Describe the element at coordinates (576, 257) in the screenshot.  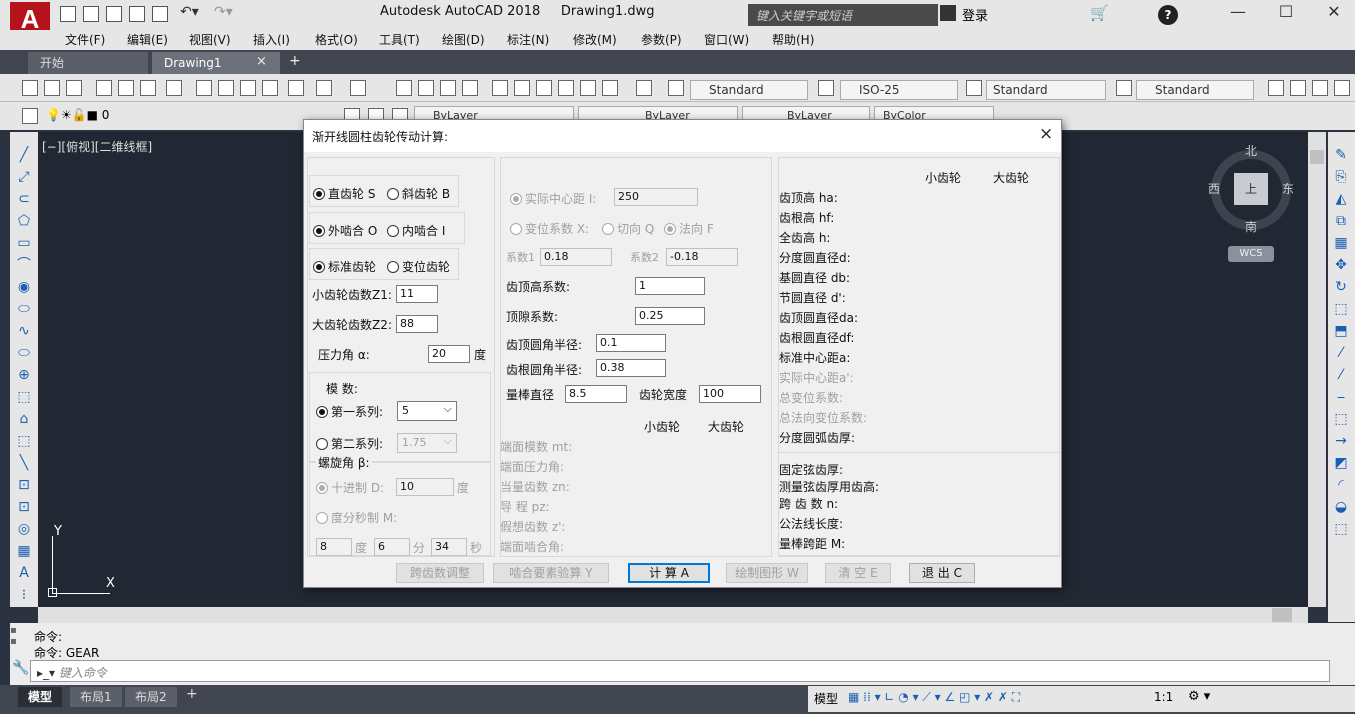
I see `coef1-input: 0.18` at that location.